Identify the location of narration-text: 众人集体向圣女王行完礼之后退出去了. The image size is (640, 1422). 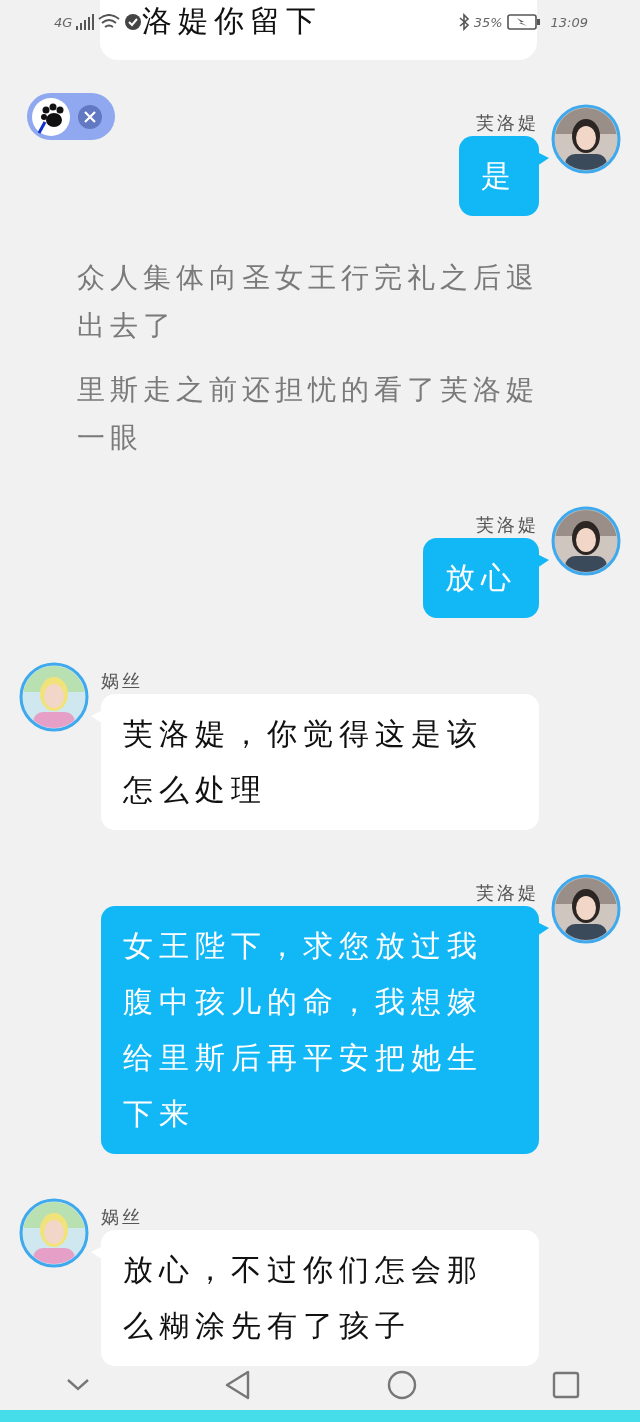
(308, 302).